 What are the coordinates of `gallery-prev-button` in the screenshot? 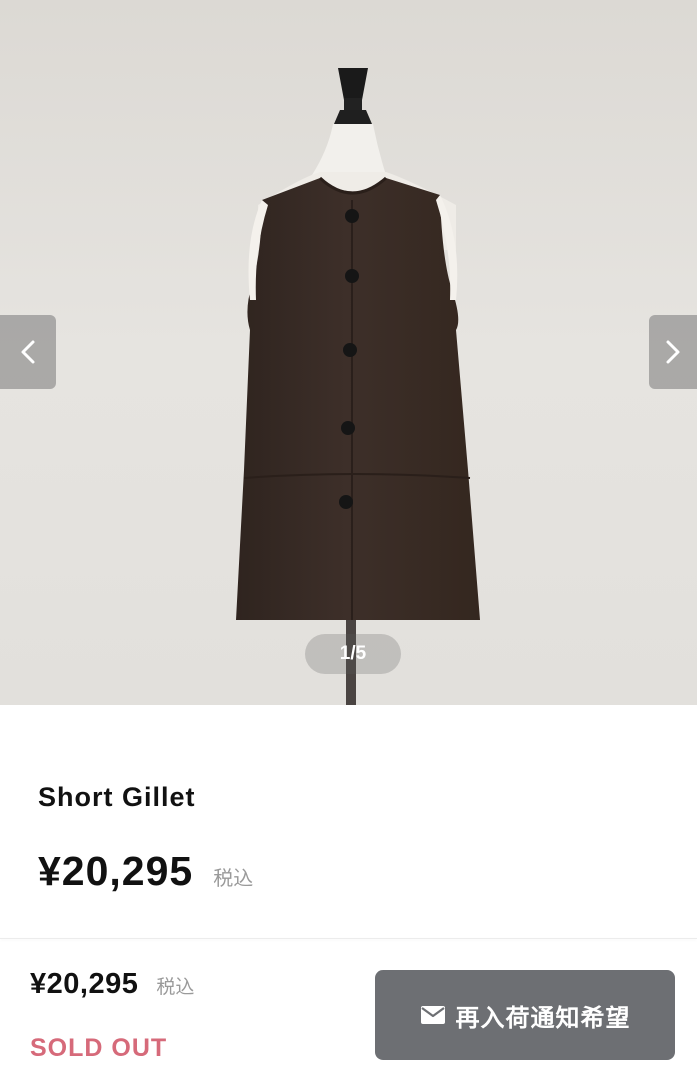 It's located at (28, 352).